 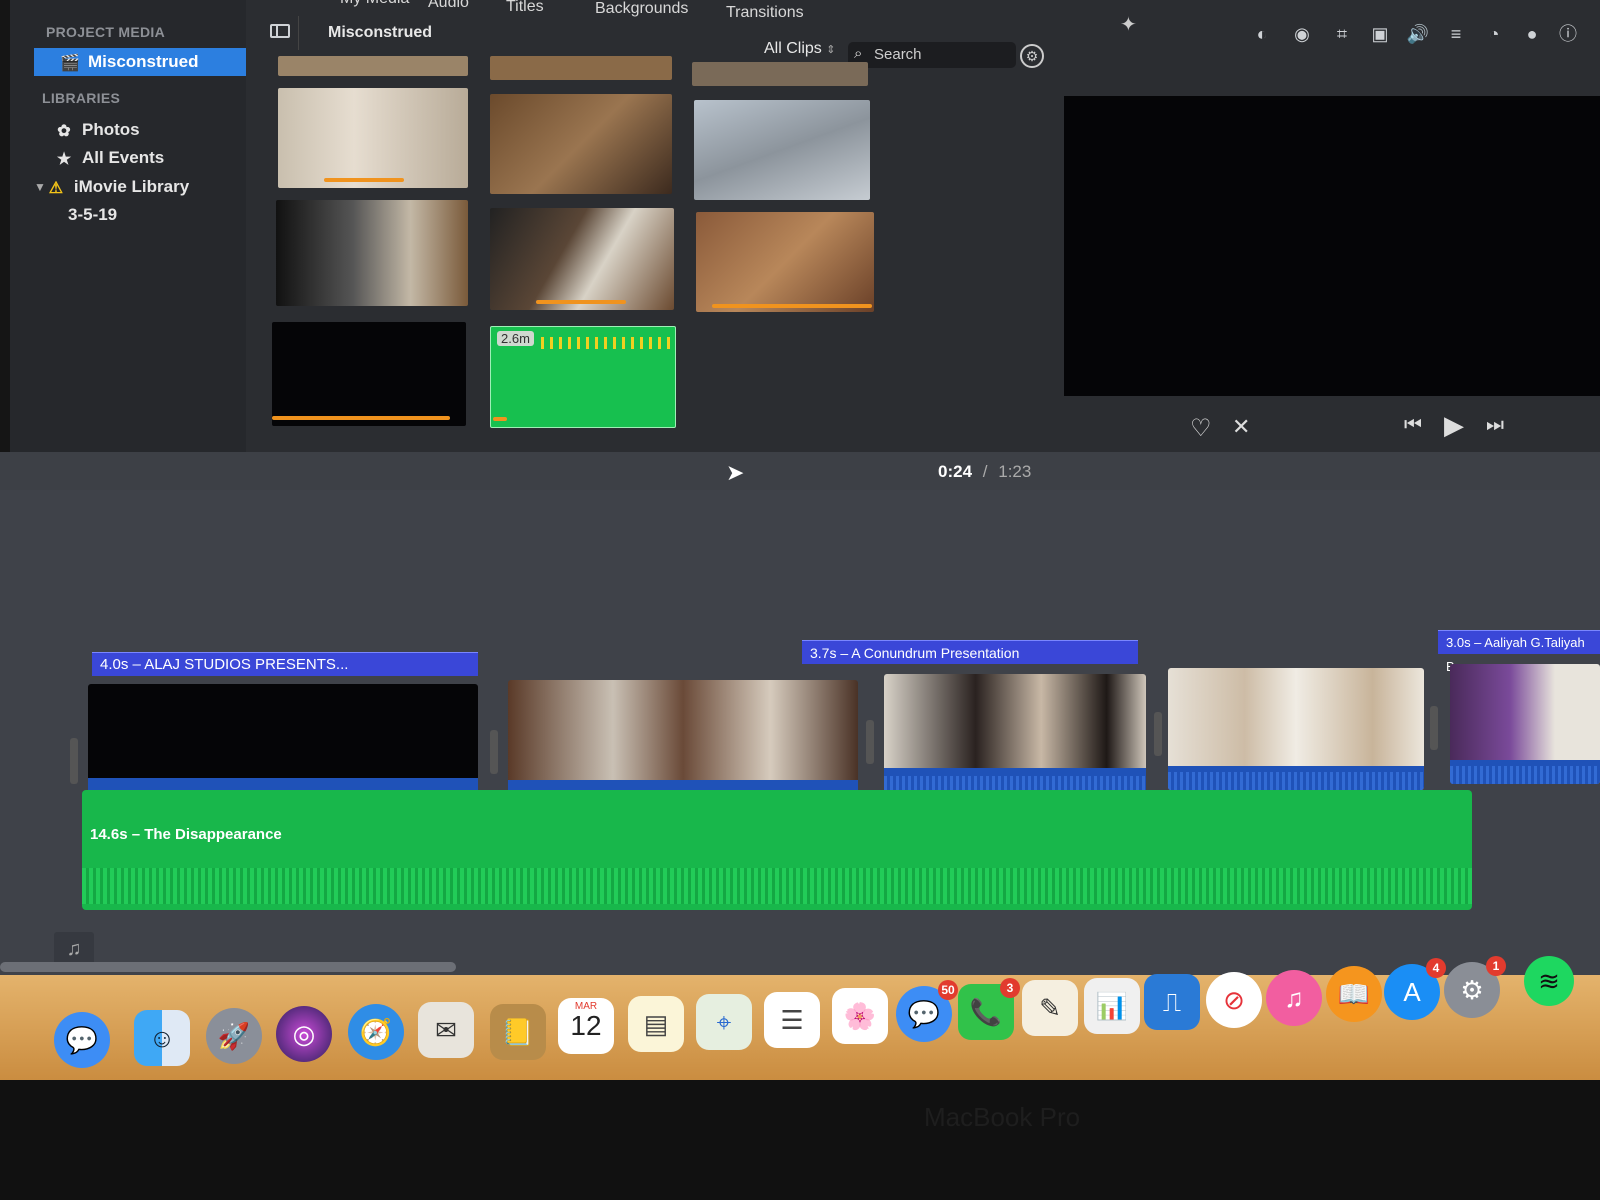 What do you see at coordinates (970, 652) in the screenshot?
I see `title-clip: 3.7s – A Conundrum Presentation` at bounding box center [970, 652].